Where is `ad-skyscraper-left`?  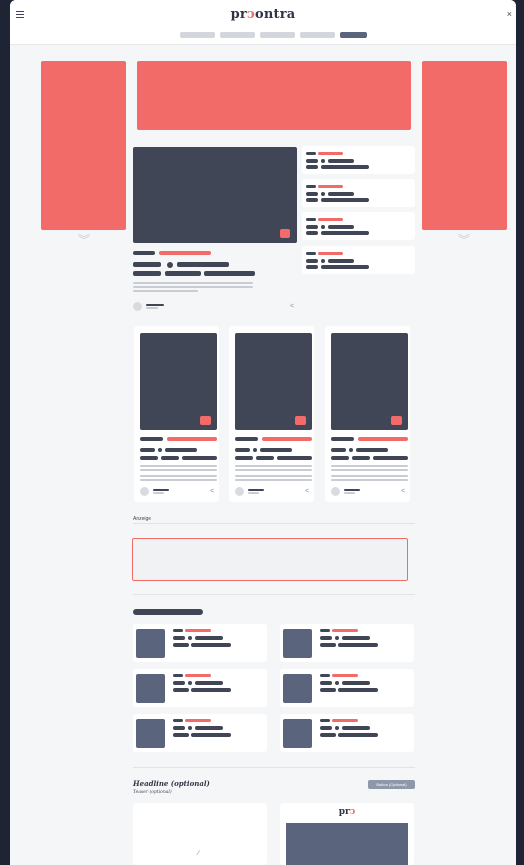 ad-skyscraper-left is located at coordinates (83, 145).